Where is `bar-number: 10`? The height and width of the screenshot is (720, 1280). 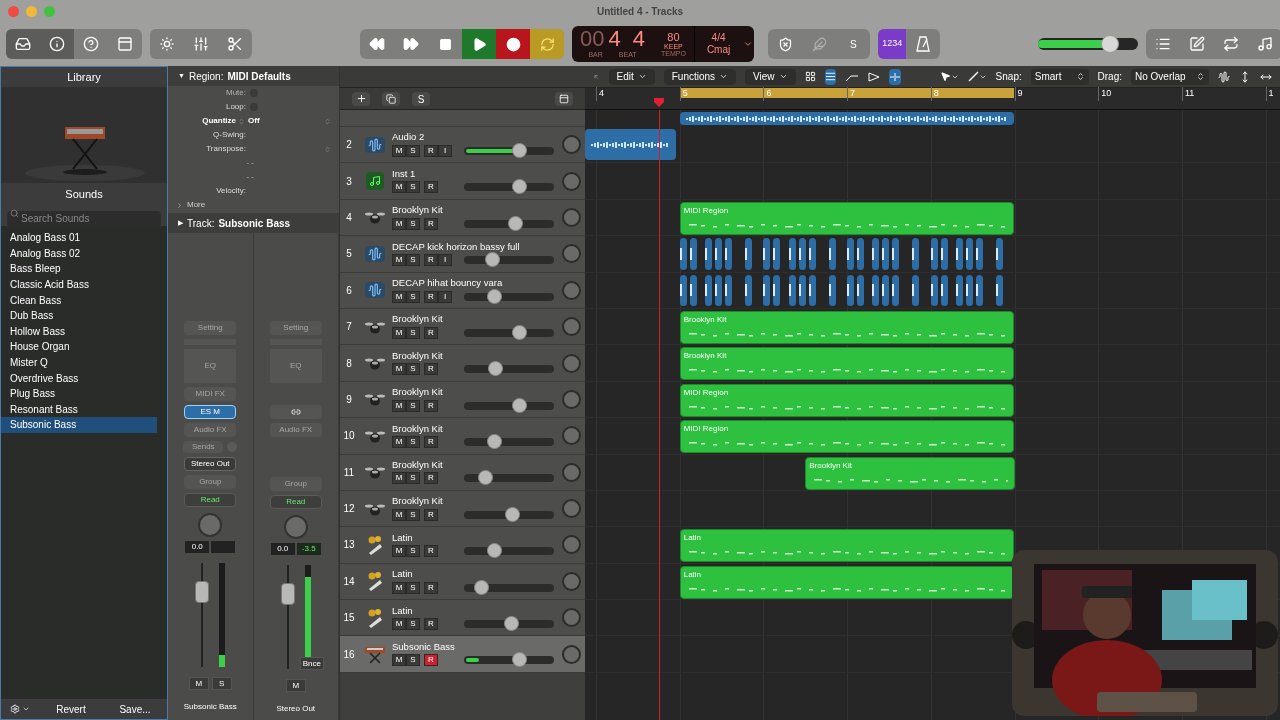
bar-number: 10 is located at coordinates (1105, 94).